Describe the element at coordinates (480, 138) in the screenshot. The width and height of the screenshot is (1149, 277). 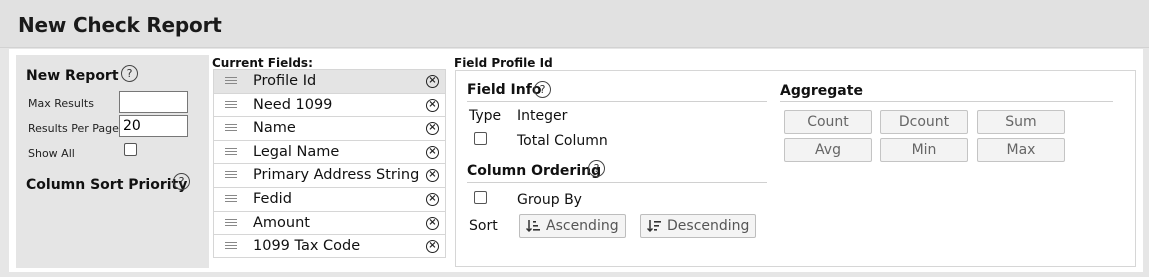
I see `total-column-checkbox` at that location.